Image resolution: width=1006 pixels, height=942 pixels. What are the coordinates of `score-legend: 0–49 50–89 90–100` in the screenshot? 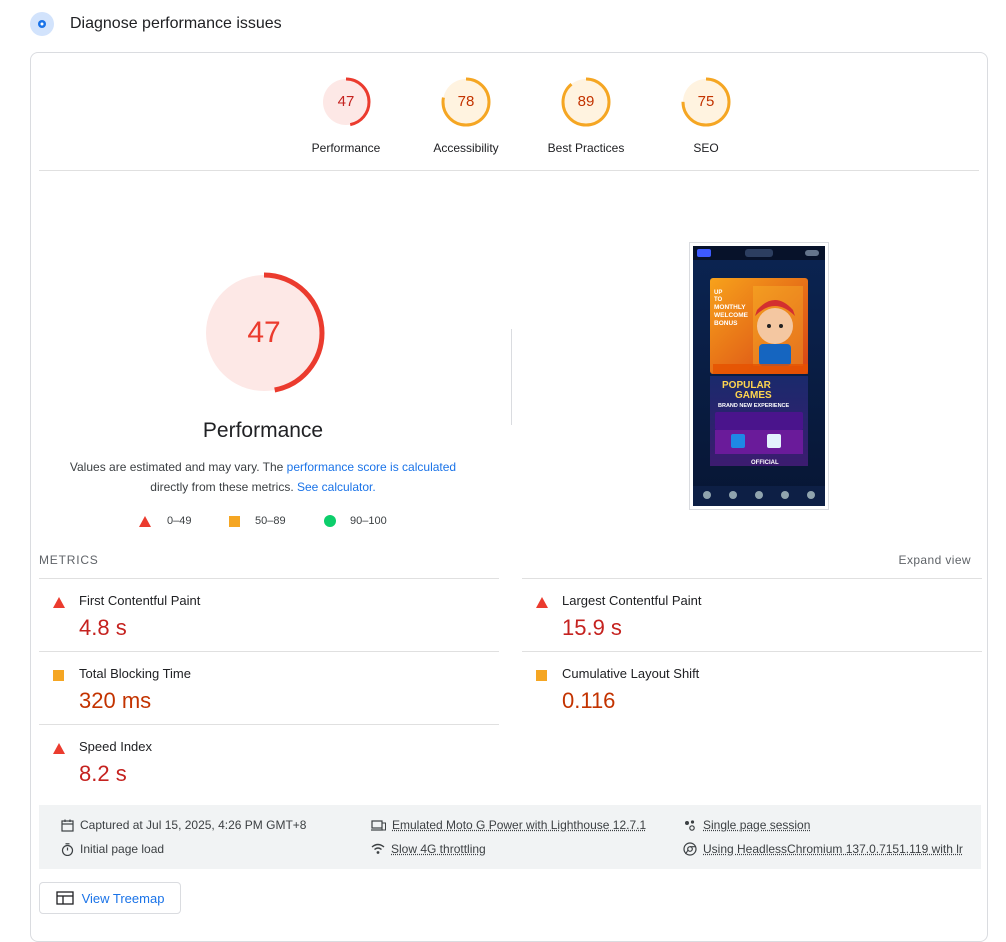 It's located at (263, 521).